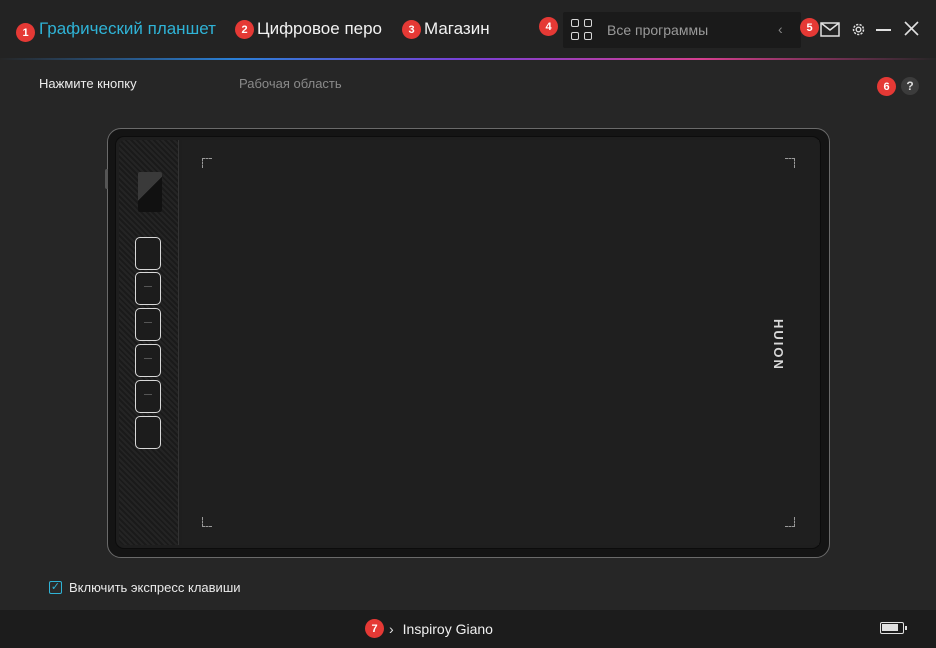 The width and height of the screenshot is (936, 648). Describe the element at coordinates (457, 29) in the screenshot. I see `tab-store: Магазин` at that location.